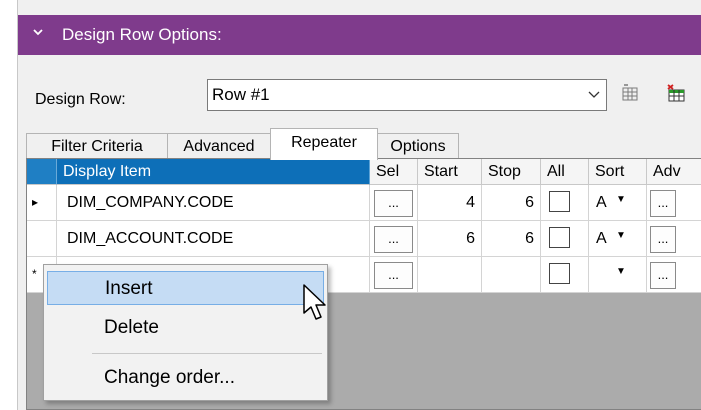 This screenshot has height=410, width=701. Describe the element at coordinates (131, 327) in the screenshot. I see `menu-item-label: Delete` at that location.